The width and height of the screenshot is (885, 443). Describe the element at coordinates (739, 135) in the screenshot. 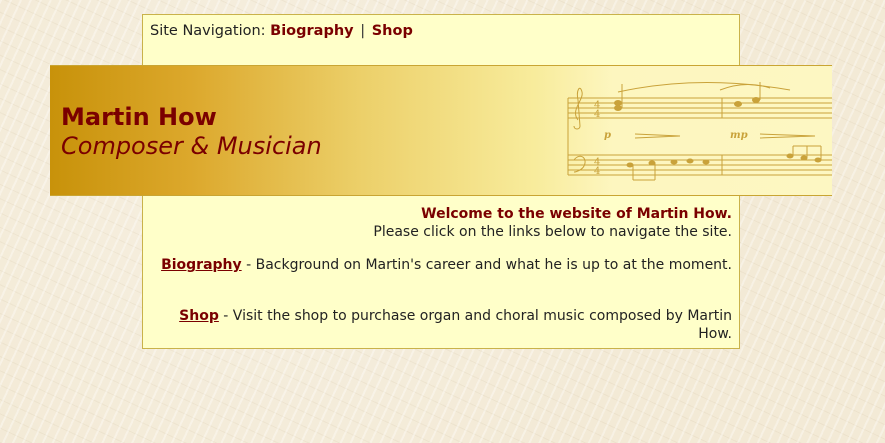

I see `svg-text: mp` at that location.